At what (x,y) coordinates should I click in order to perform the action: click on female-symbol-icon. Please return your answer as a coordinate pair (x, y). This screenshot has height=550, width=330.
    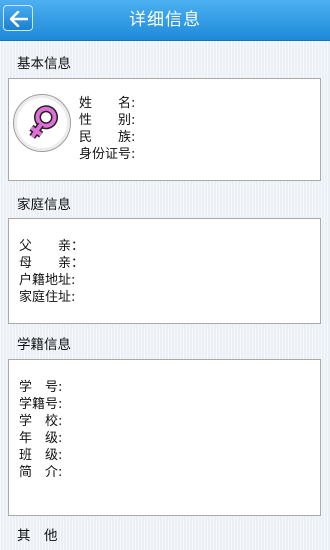
    Looking at the image, I should click on (44, 122).